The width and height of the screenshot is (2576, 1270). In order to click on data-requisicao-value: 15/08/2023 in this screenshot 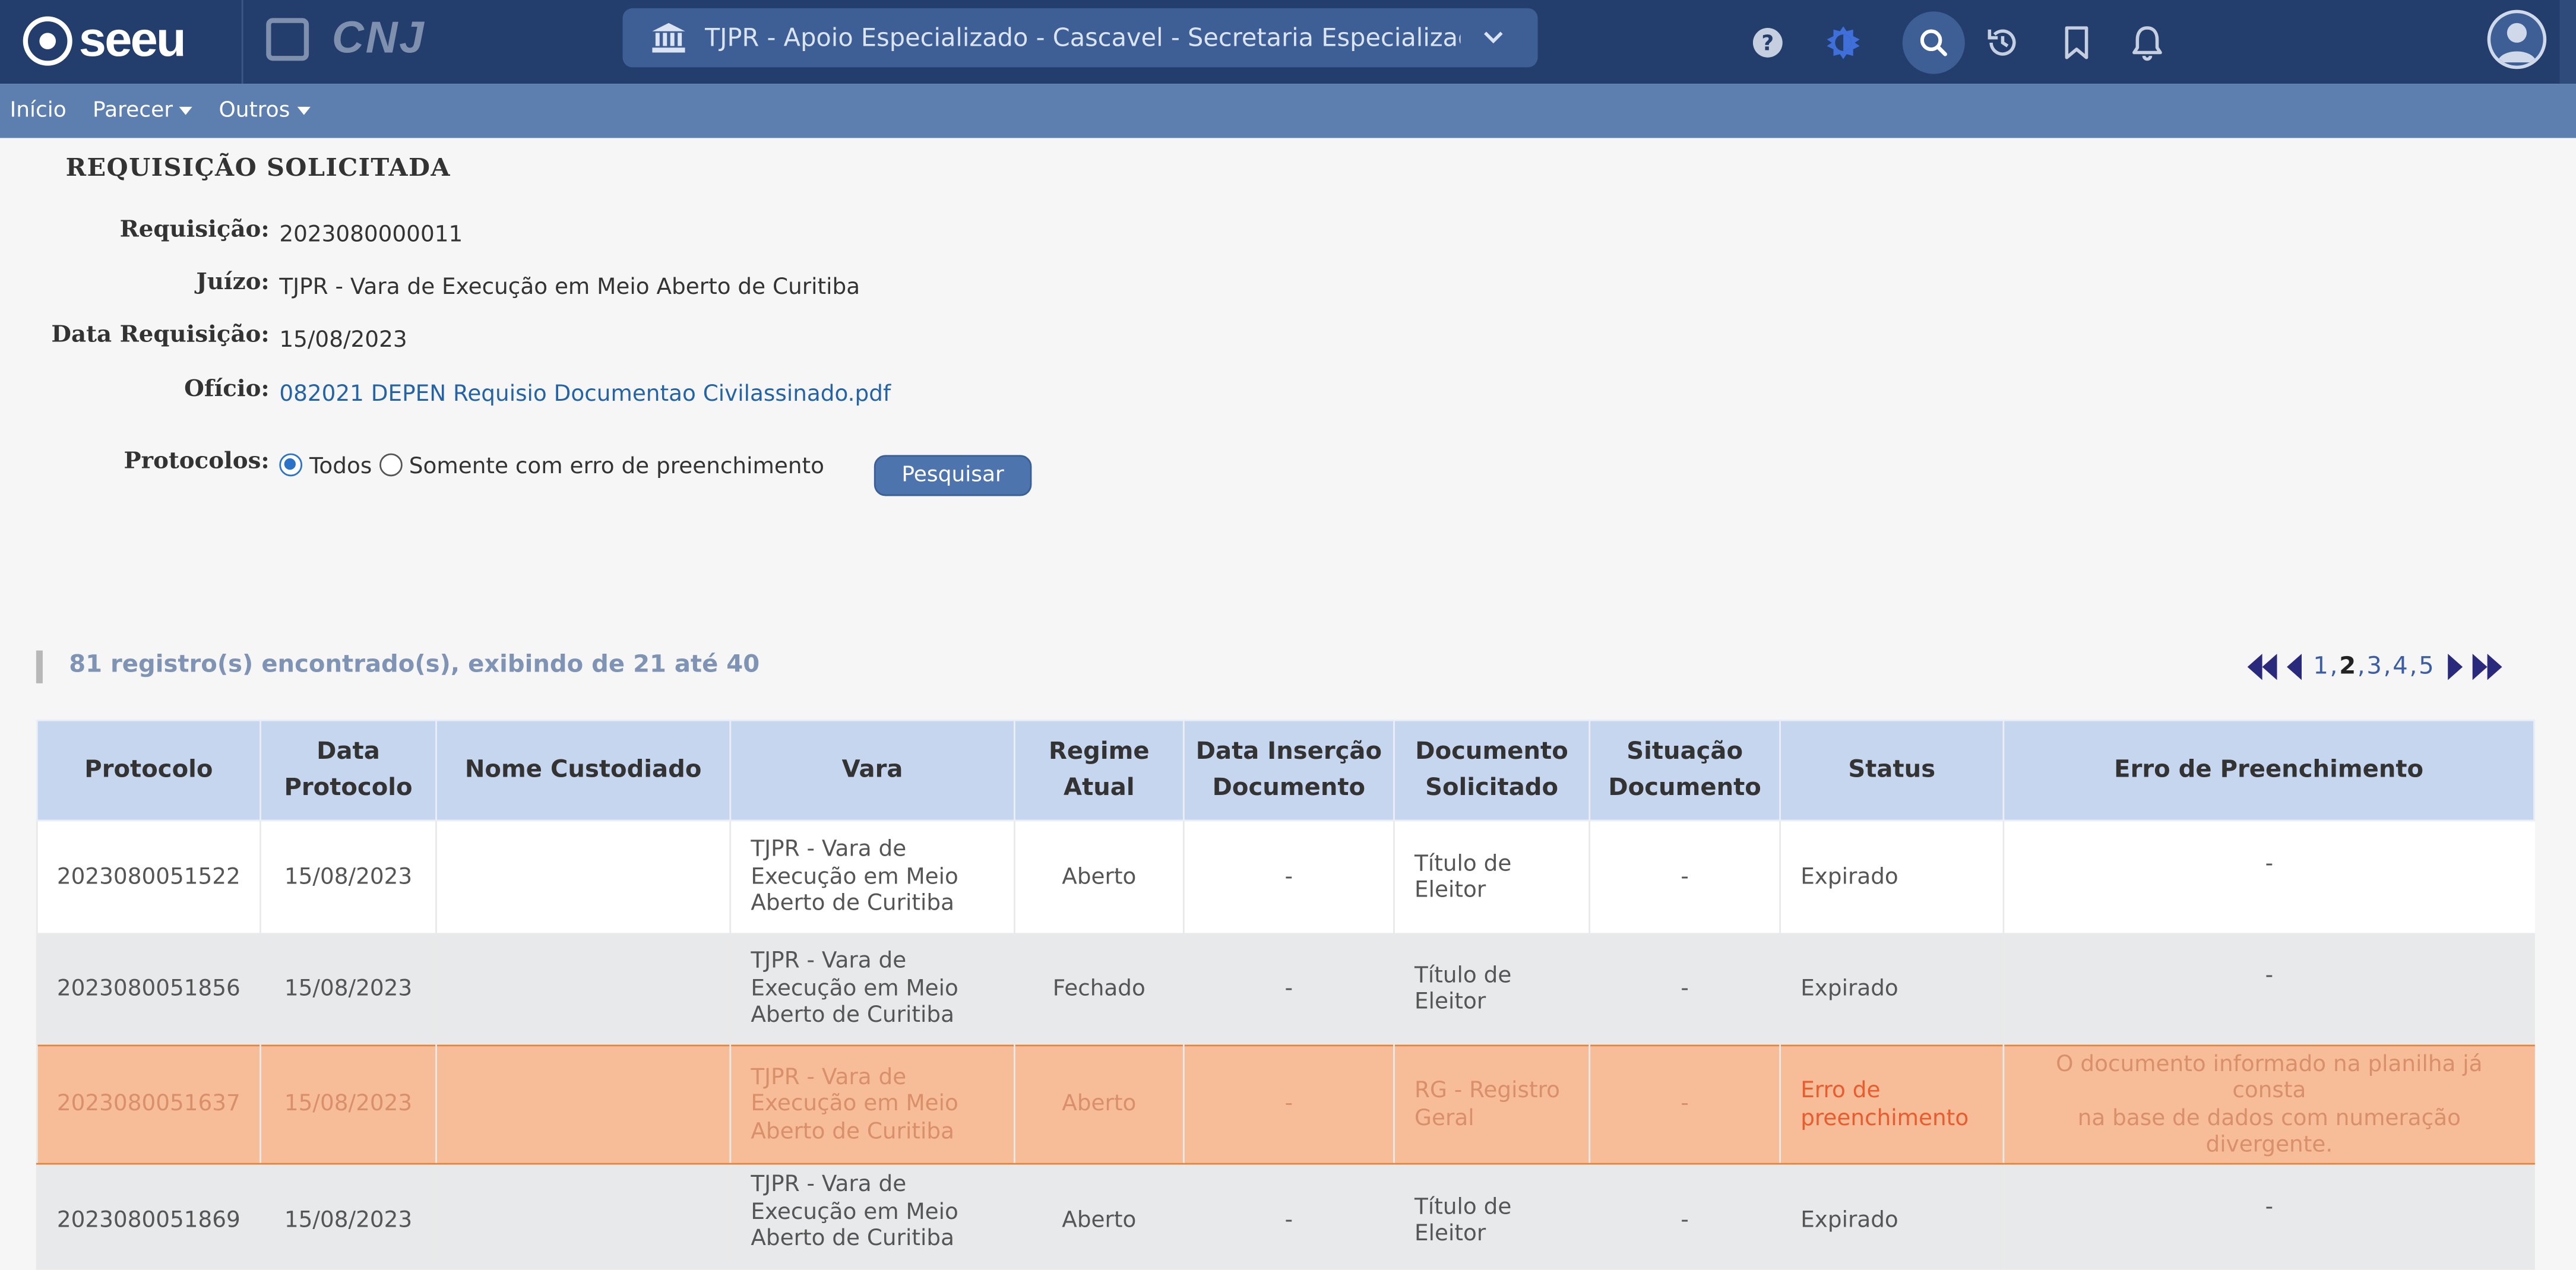, I will do `click(343, 340)`.